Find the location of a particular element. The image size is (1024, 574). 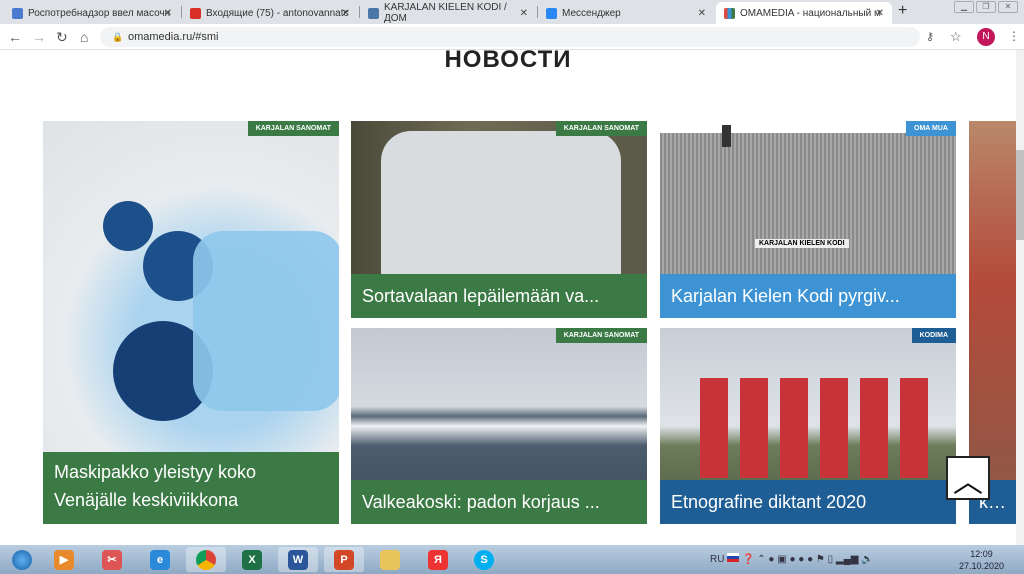

yandex-icon: Я is located at coordinates (438, 559).